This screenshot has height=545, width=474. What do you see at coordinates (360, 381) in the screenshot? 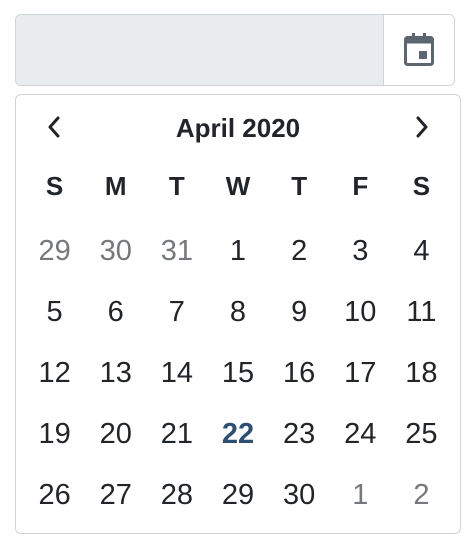
I see `day-cell: 17` at bounding box center [360, 381].